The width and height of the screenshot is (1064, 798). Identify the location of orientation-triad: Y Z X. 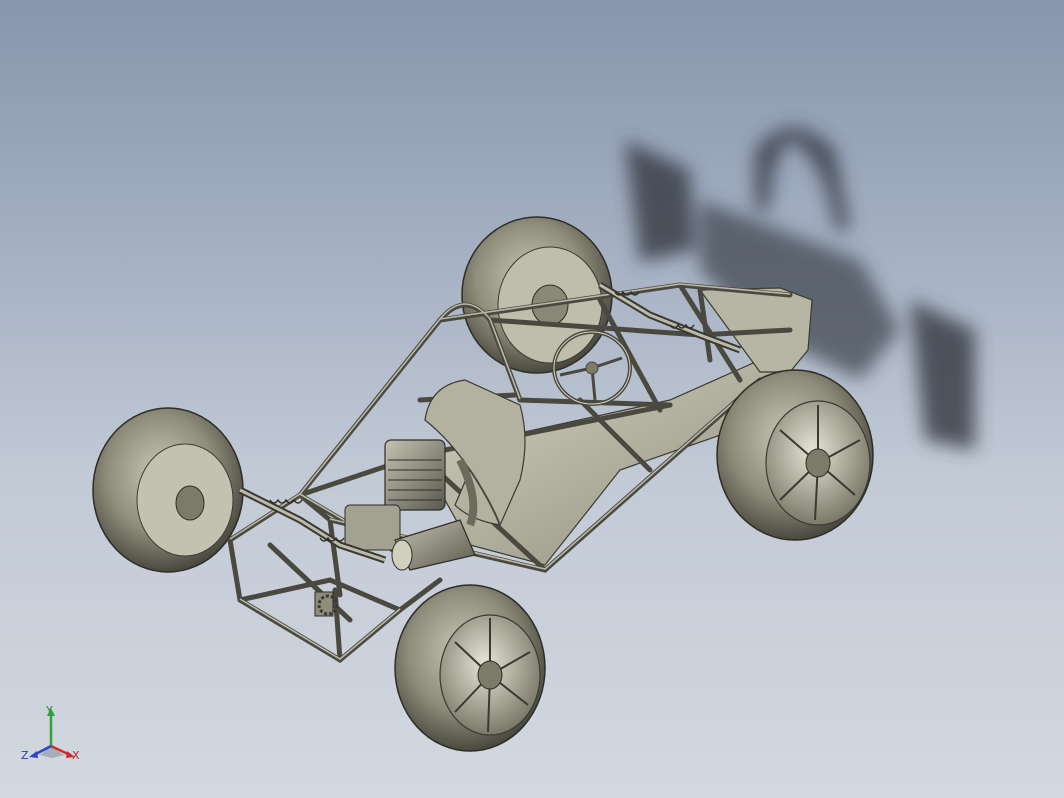
(53, 735).